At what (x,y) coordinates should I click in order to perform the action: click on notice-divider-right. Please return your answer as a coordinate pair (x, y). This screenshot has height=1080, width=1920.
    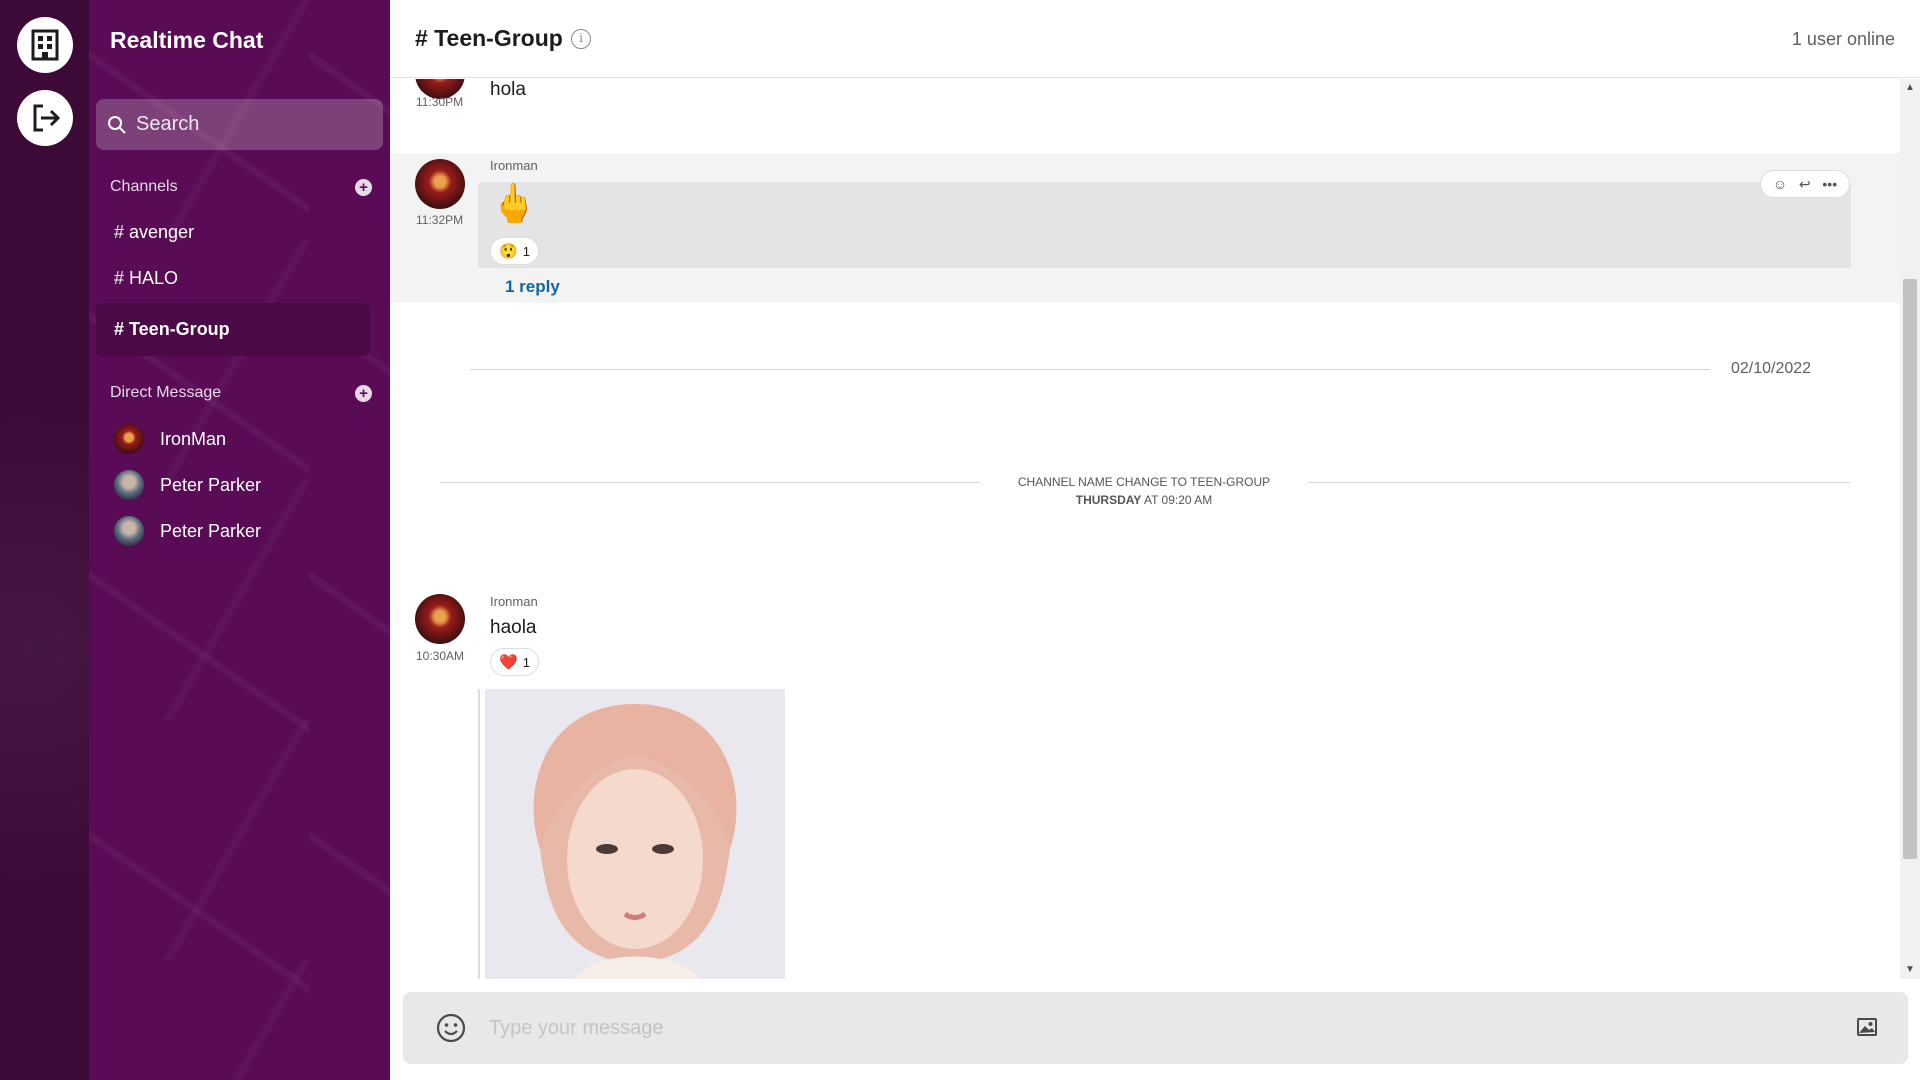
    Looking at the image, I should click on (1579, 482).